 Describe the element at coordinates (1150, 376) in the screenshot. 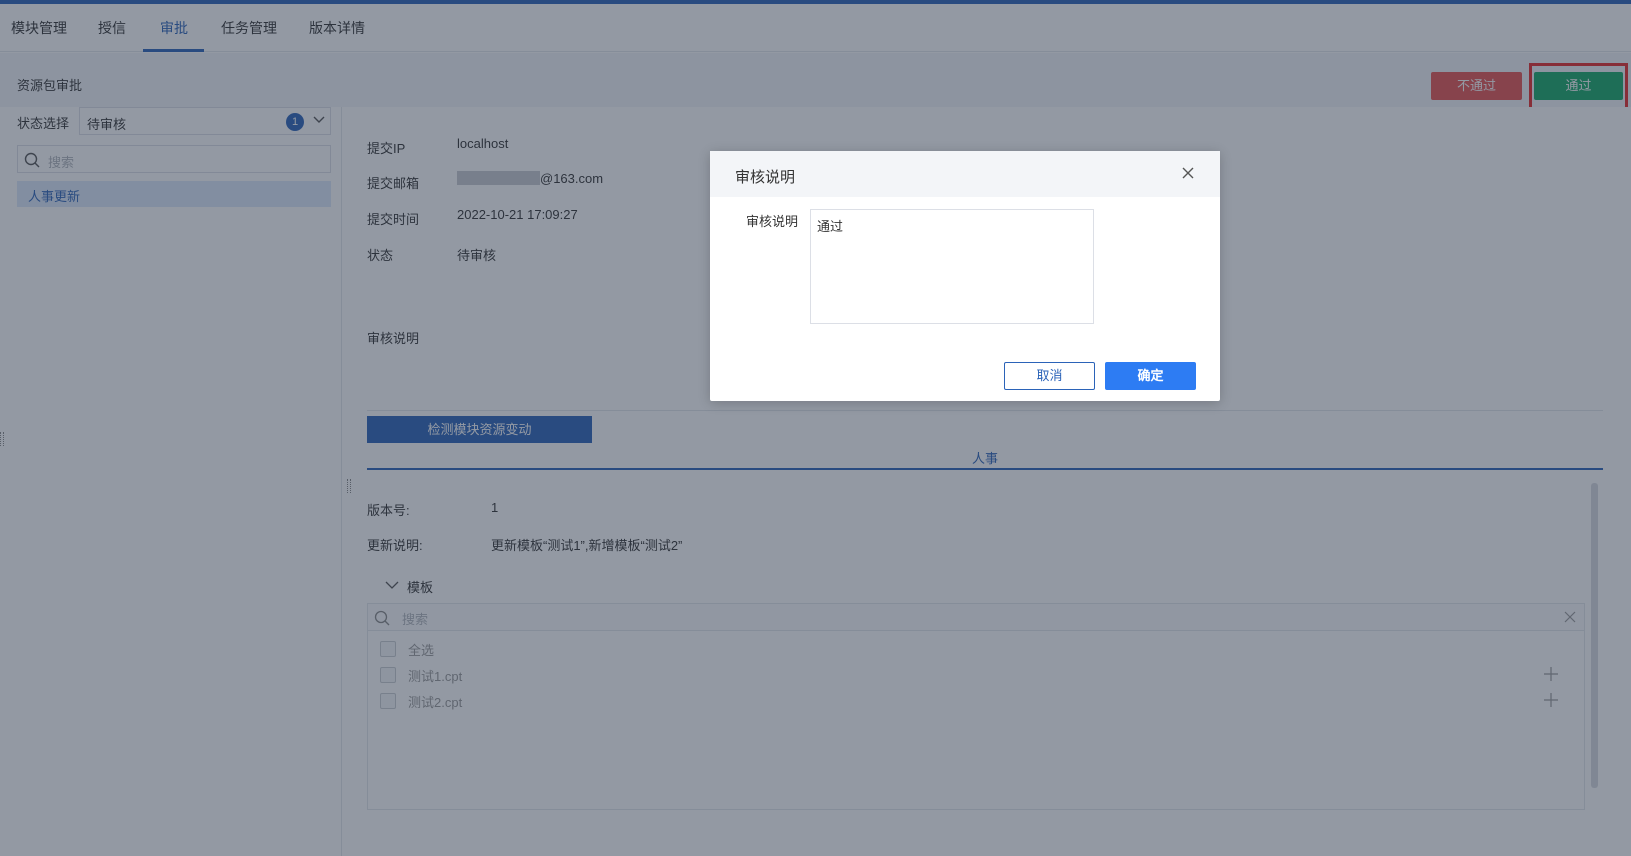

I see `confirm-button: 确定` at that location.